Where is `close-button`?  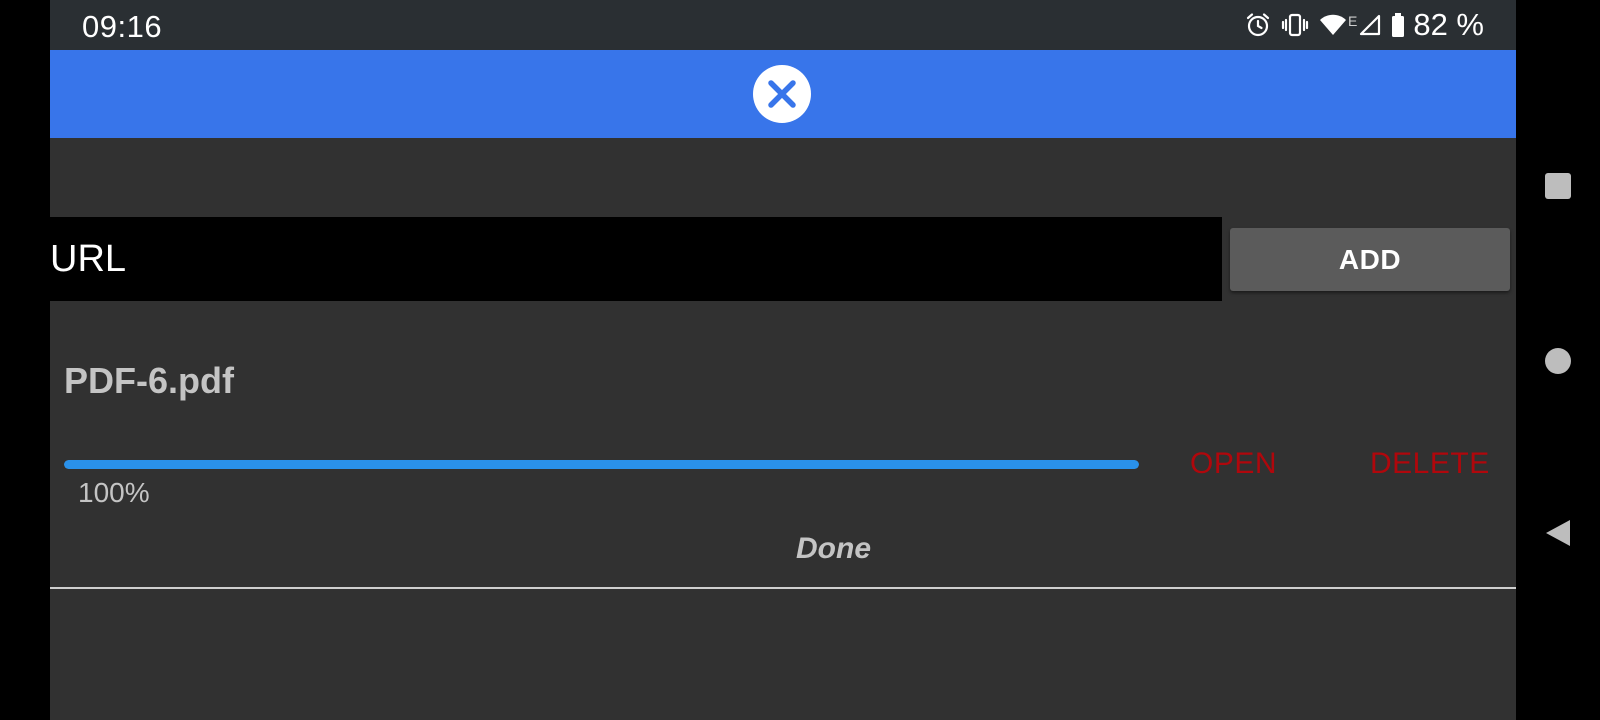
close-button is located at coordinates (782, 94).